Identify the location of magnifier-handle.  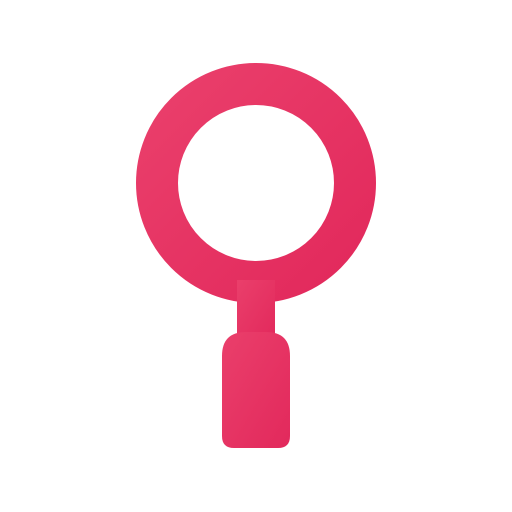
(256, 390).